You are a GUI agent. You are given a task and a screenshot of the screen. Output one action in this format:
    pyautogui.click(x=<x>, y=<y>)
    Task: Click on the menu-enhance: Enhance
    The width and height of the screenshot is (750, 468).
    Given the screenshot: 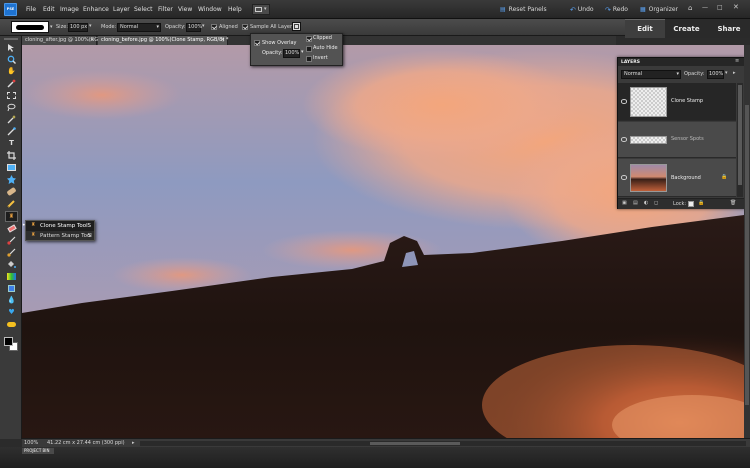 What is the action you would take?
    pyautogui.click(x=96, y=10)
    